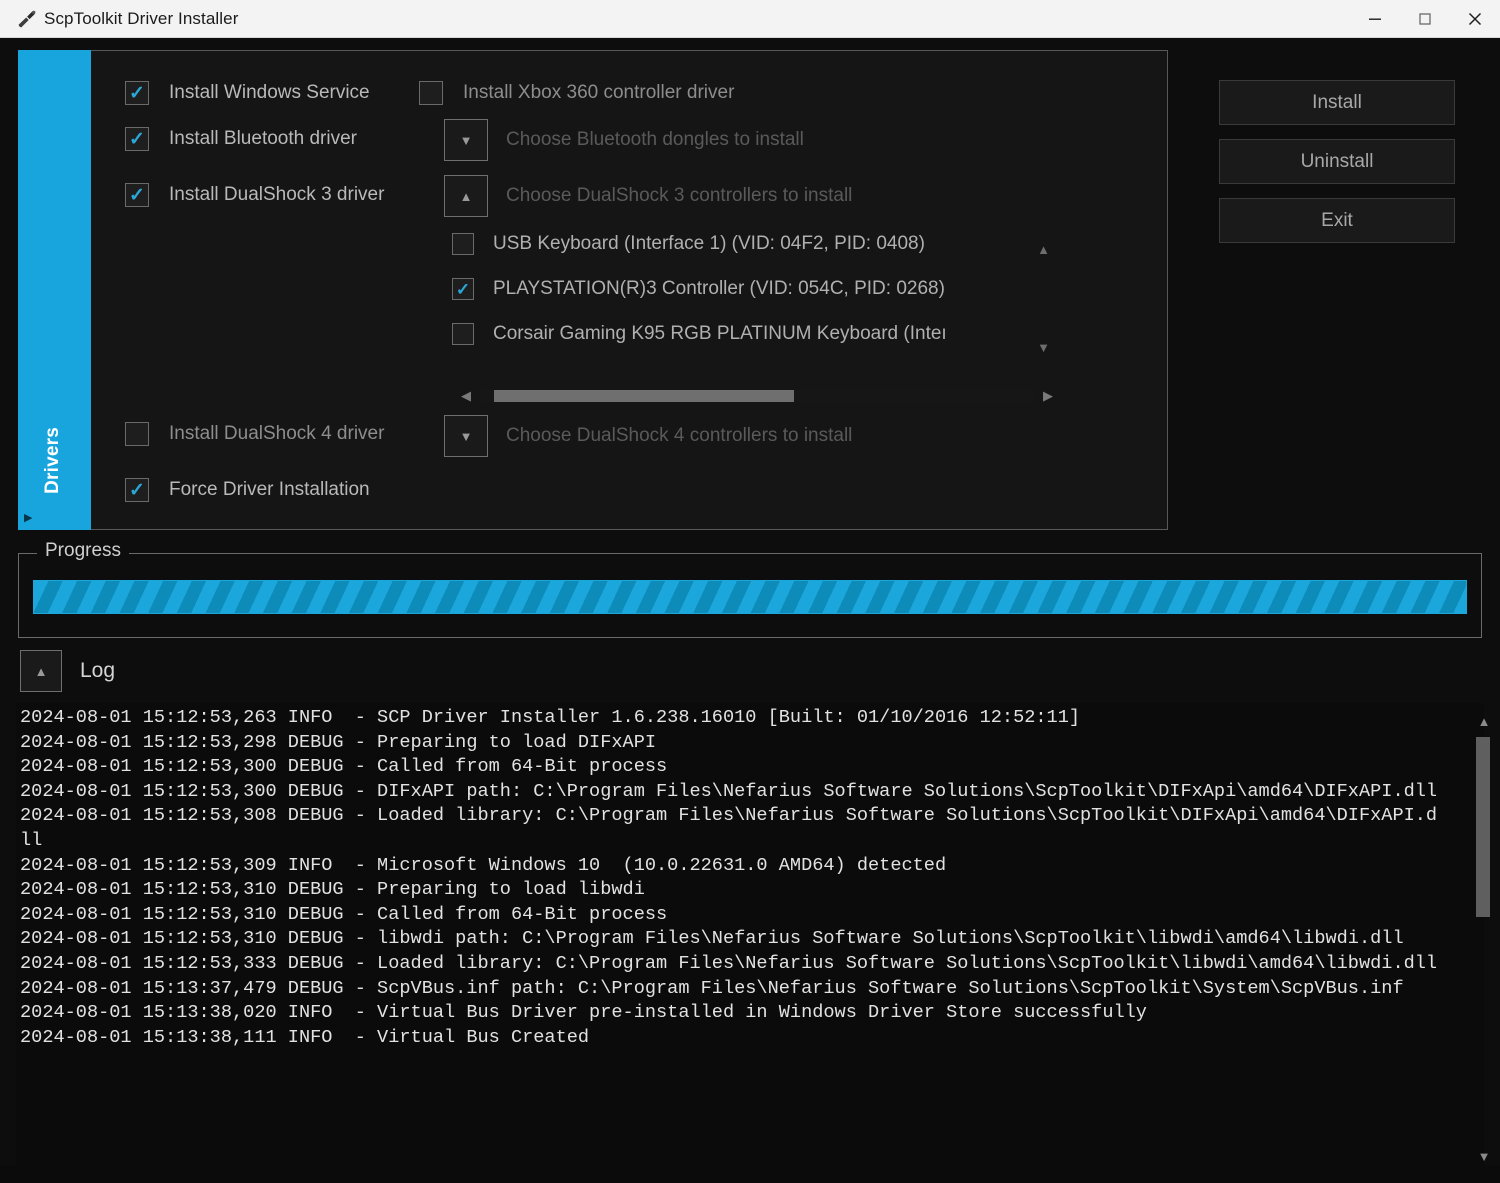 The height and width of the screenshot is (1183, 1500). I want to click on checkbox-install-bluetooth-driver: ✓, so click(137, 139).